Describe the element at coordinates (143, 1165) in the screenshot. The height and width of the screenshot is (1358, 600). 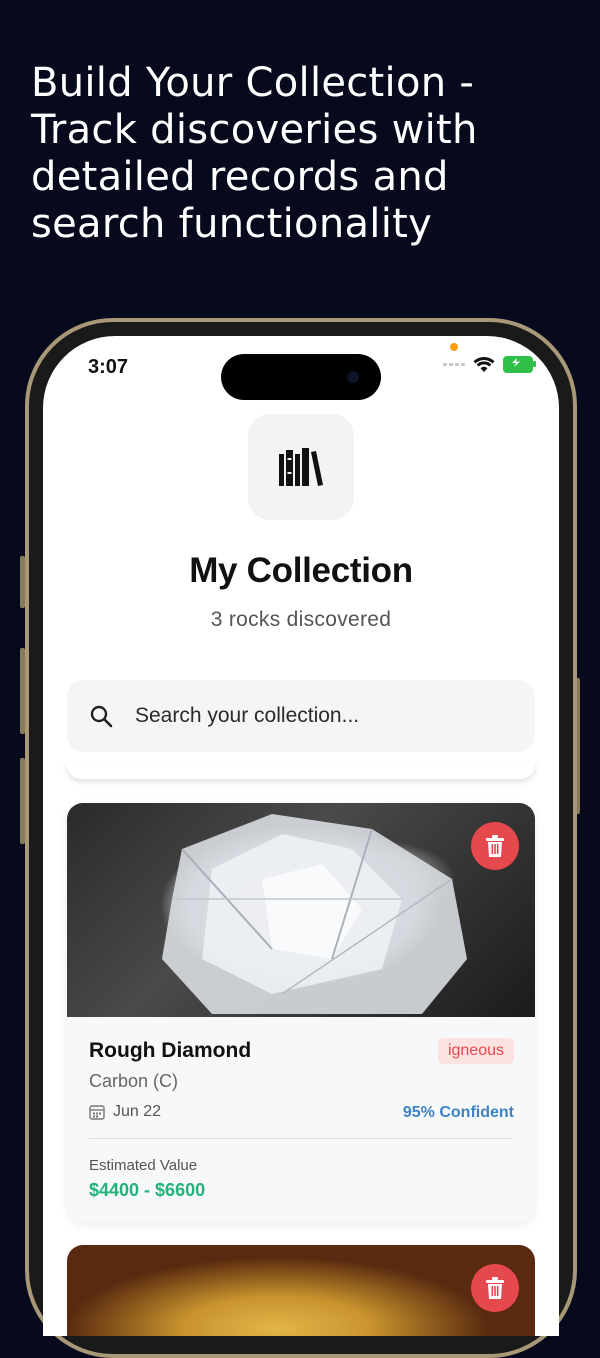
I see `estimated-value-label: Estimated Value` at that location.